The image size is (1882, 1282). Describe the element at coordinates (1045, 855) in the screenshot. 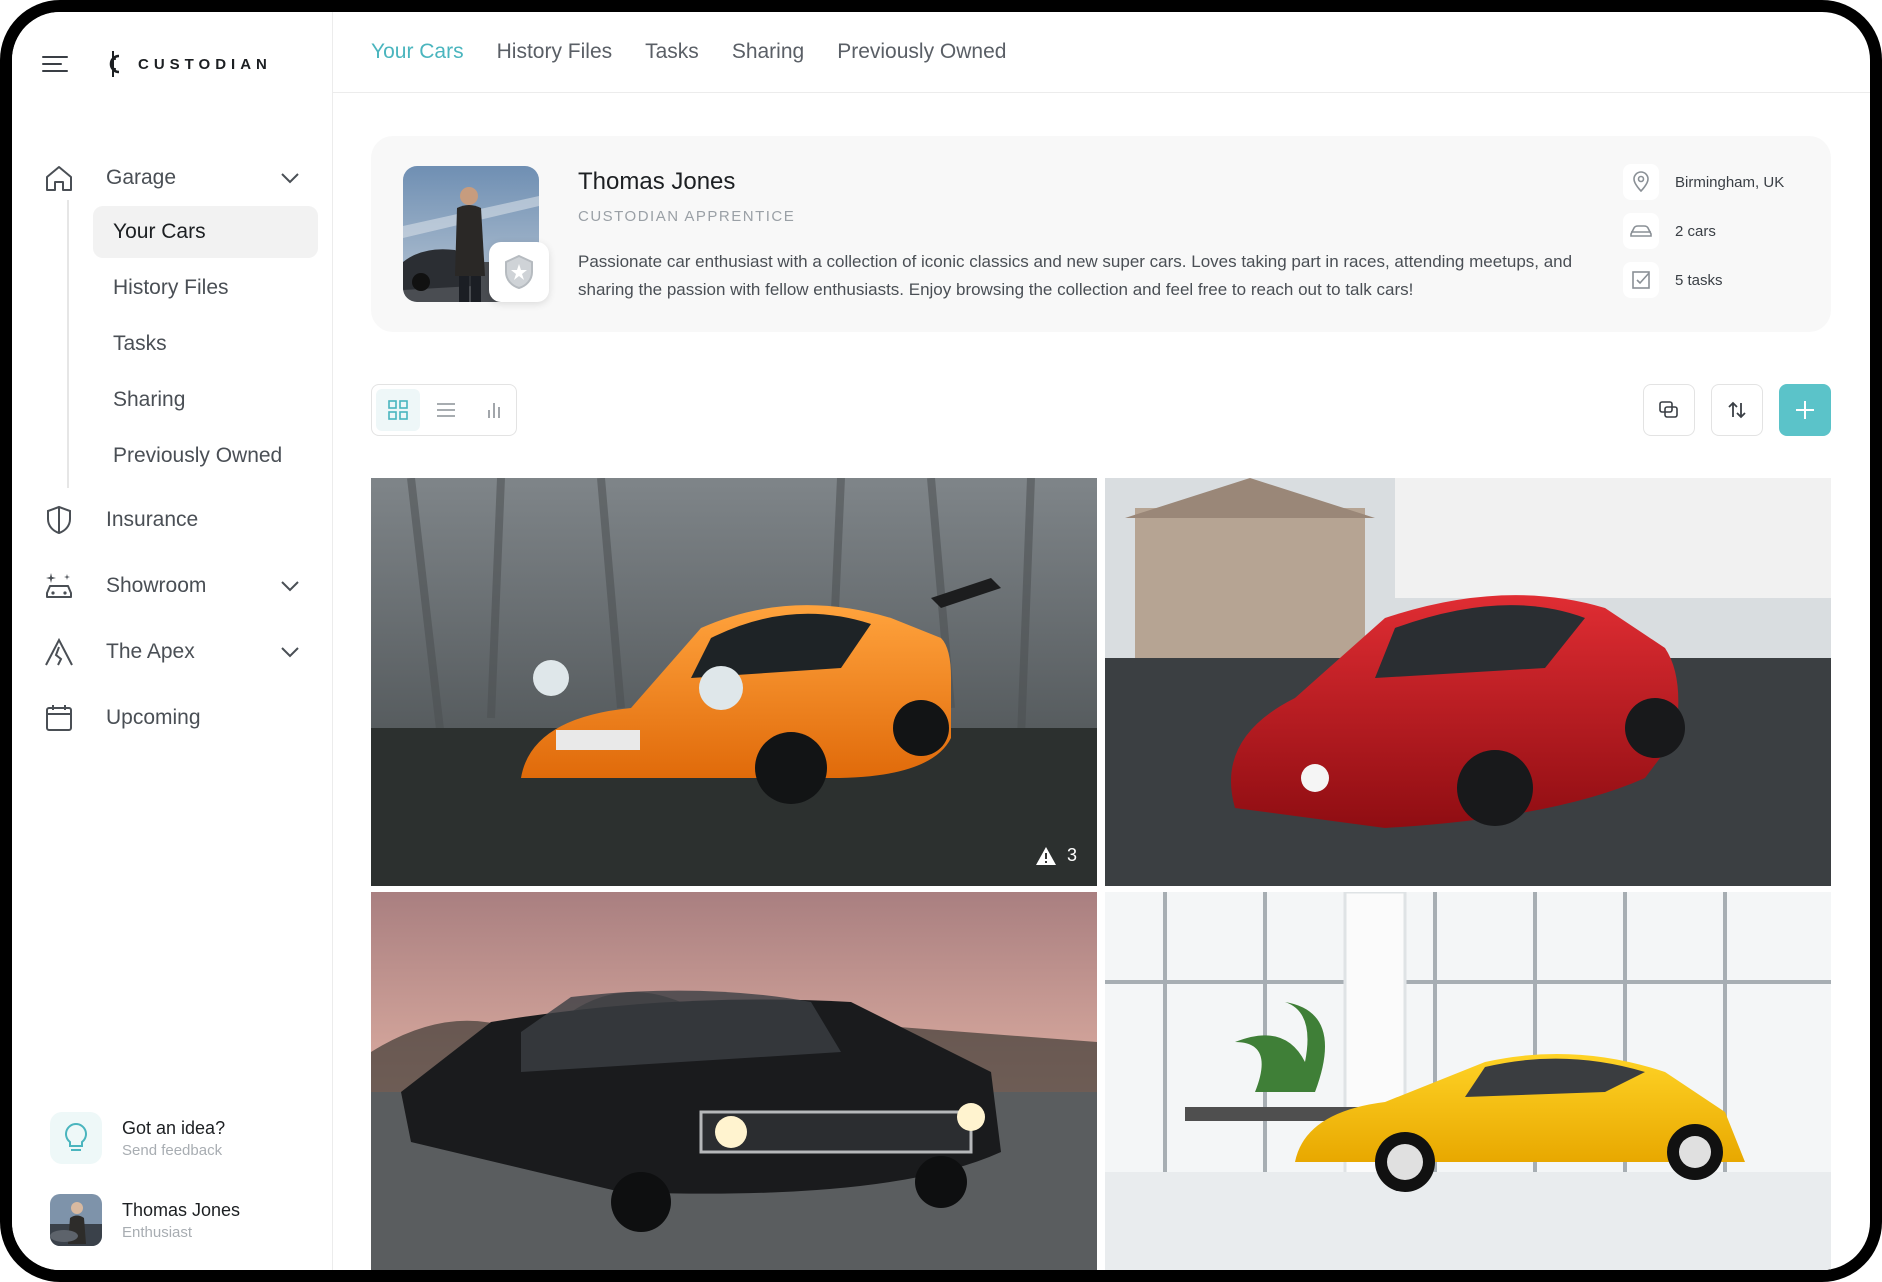

I see `warning-triangle-icon` at that location.